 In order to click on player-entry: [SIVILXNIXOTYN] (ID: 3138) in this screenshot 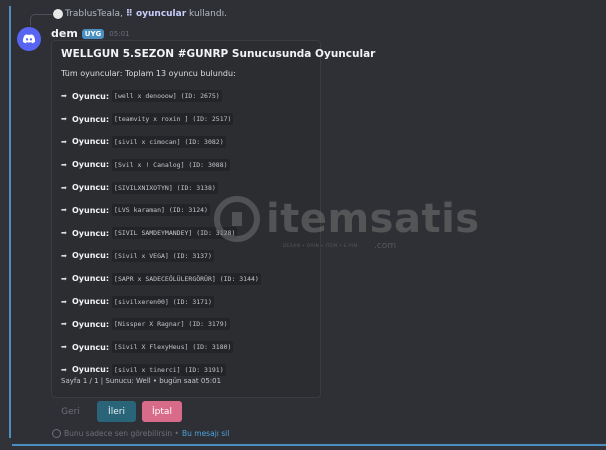, I will do `click(165, 187)`.